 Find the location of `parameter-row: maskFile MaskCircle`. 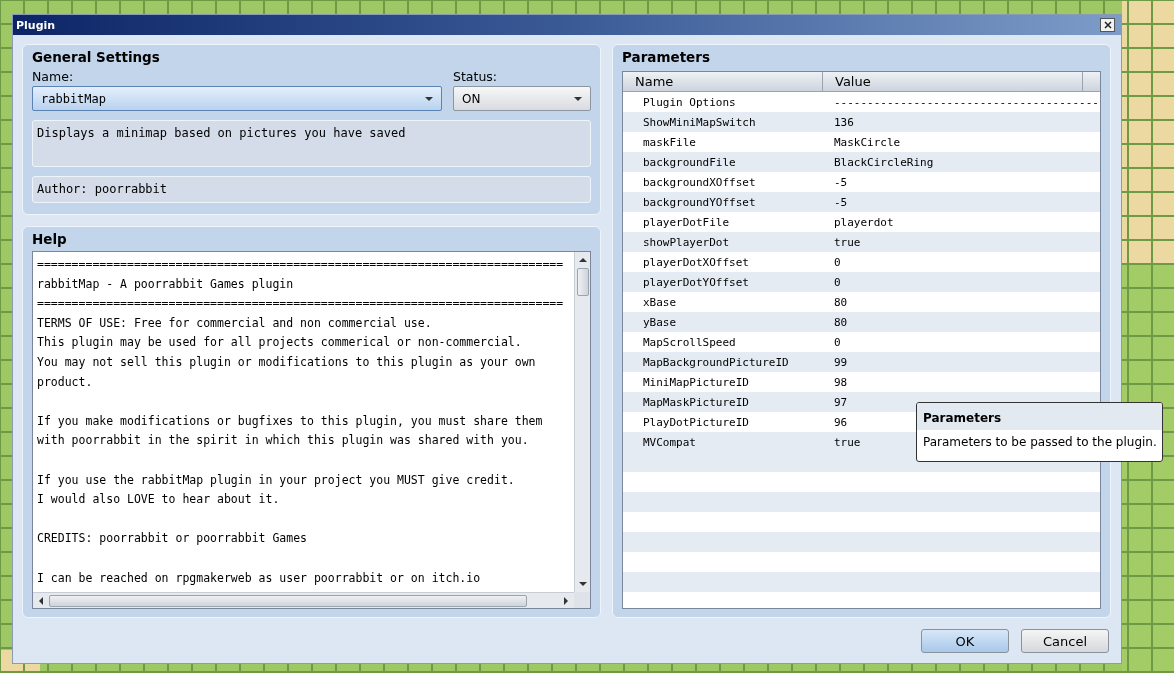

parameter-row: maskFile MaskCircle is located at coordinates (861, 142).